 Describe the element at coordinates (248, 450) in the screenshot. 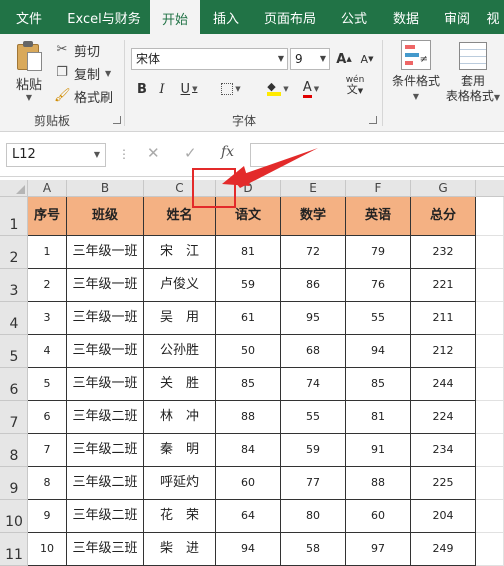

I see `table-cell: 84` at that location.